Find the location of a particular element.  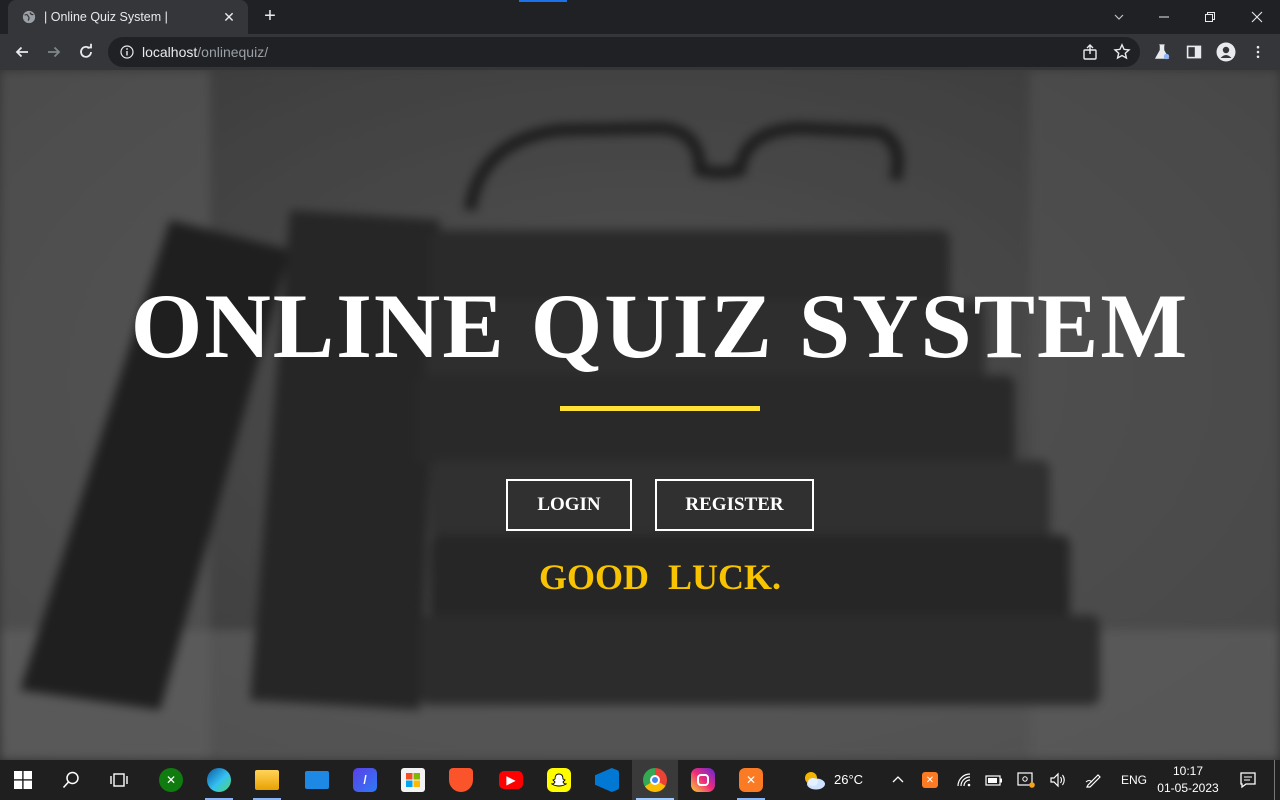

code-editor-icon: / is located at coordinates (365, 780).